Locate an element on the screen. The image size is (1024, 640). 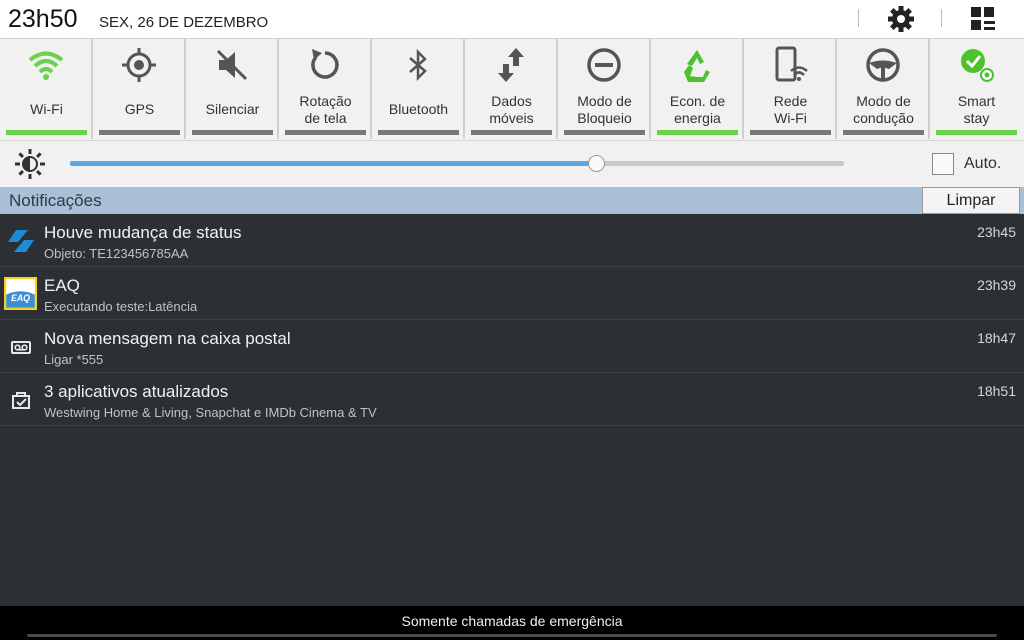
tile-label: Wi-Fi is located at coordinates (46, 109).